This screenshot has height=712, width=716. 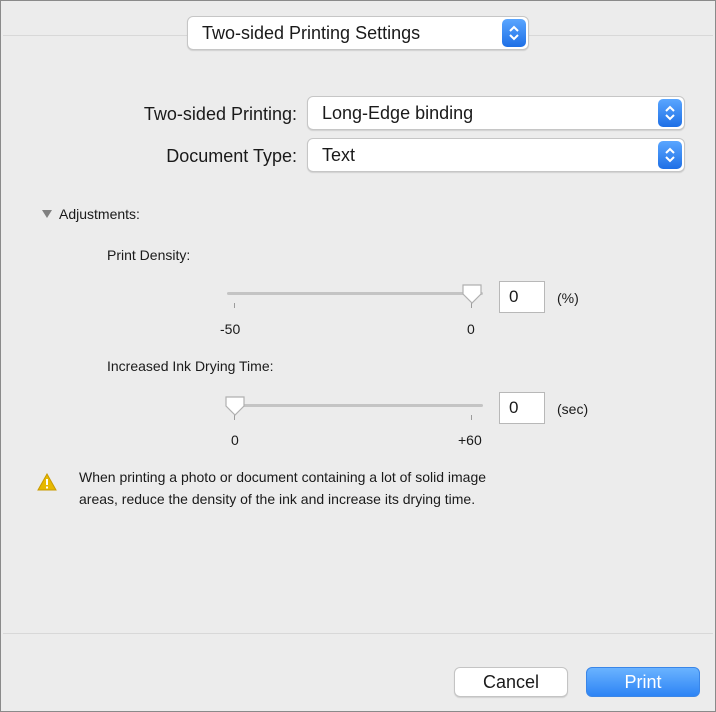 I want to click on document-type-label: Document Type:, so click(x=231, y=156).